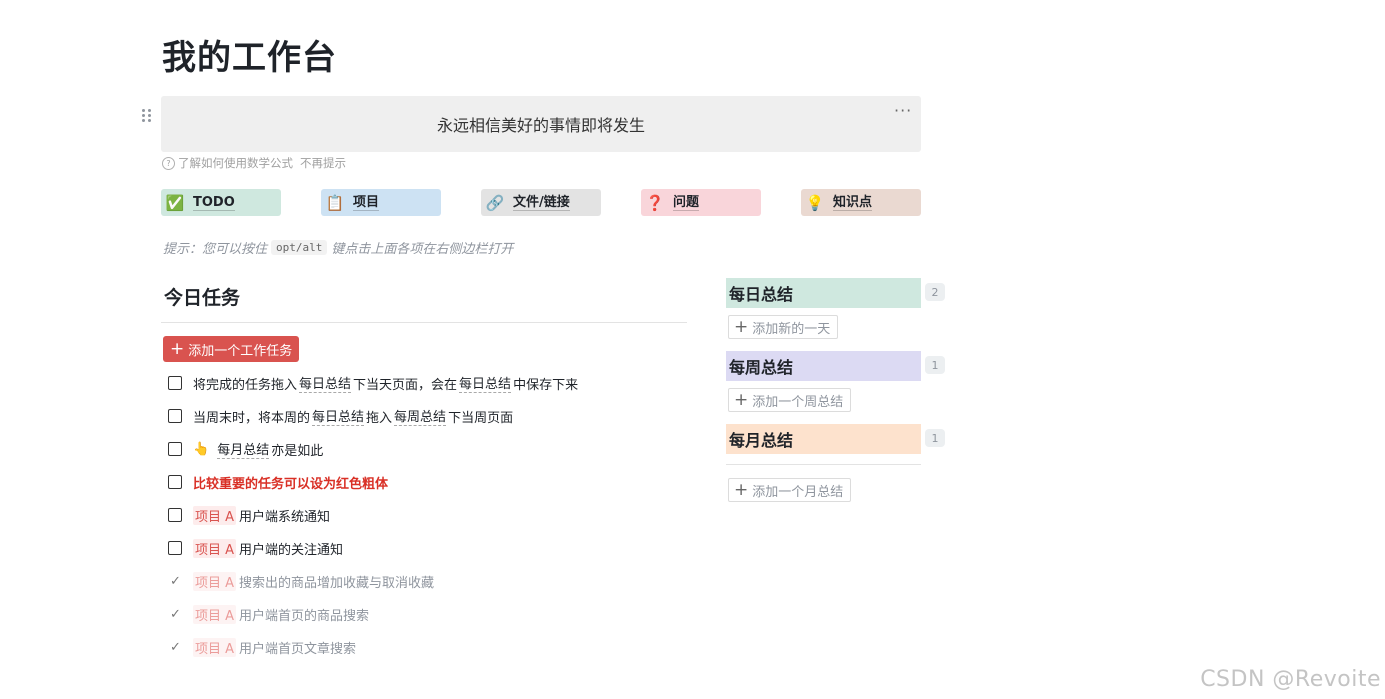 The height and width of the screenshot is (699, 1385). Describe the element at coordinates (495, 202) in the screenshot. I see `link-icon: 🔗` at that location.